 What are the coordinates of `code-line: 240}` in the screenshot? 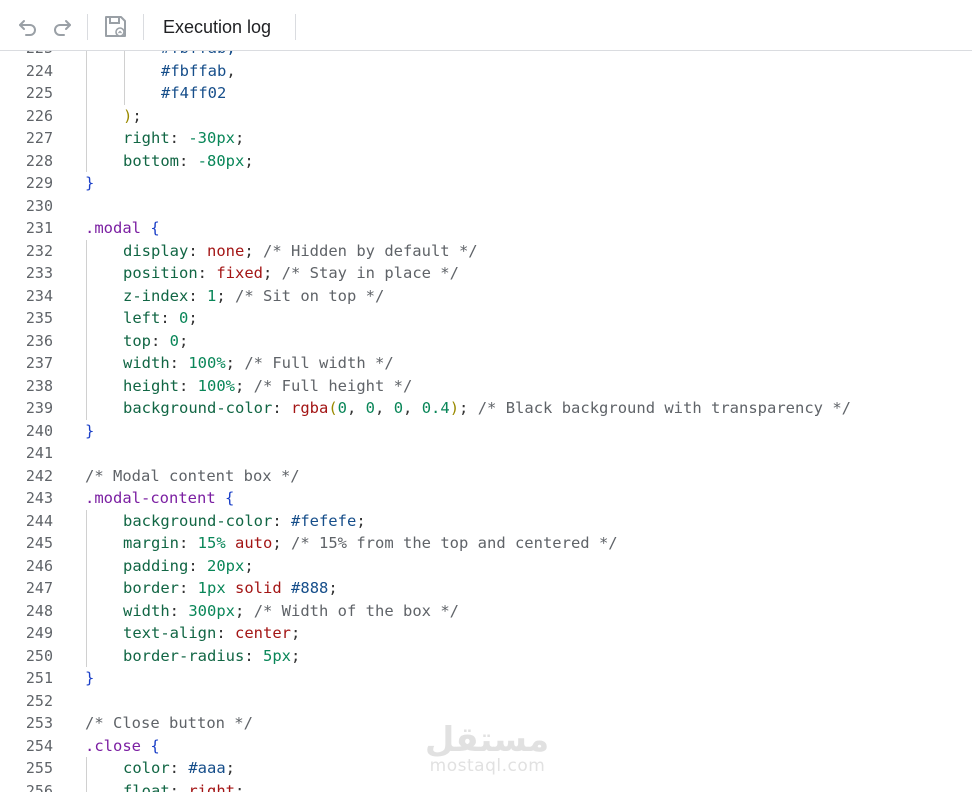 It's located at (486, 431).